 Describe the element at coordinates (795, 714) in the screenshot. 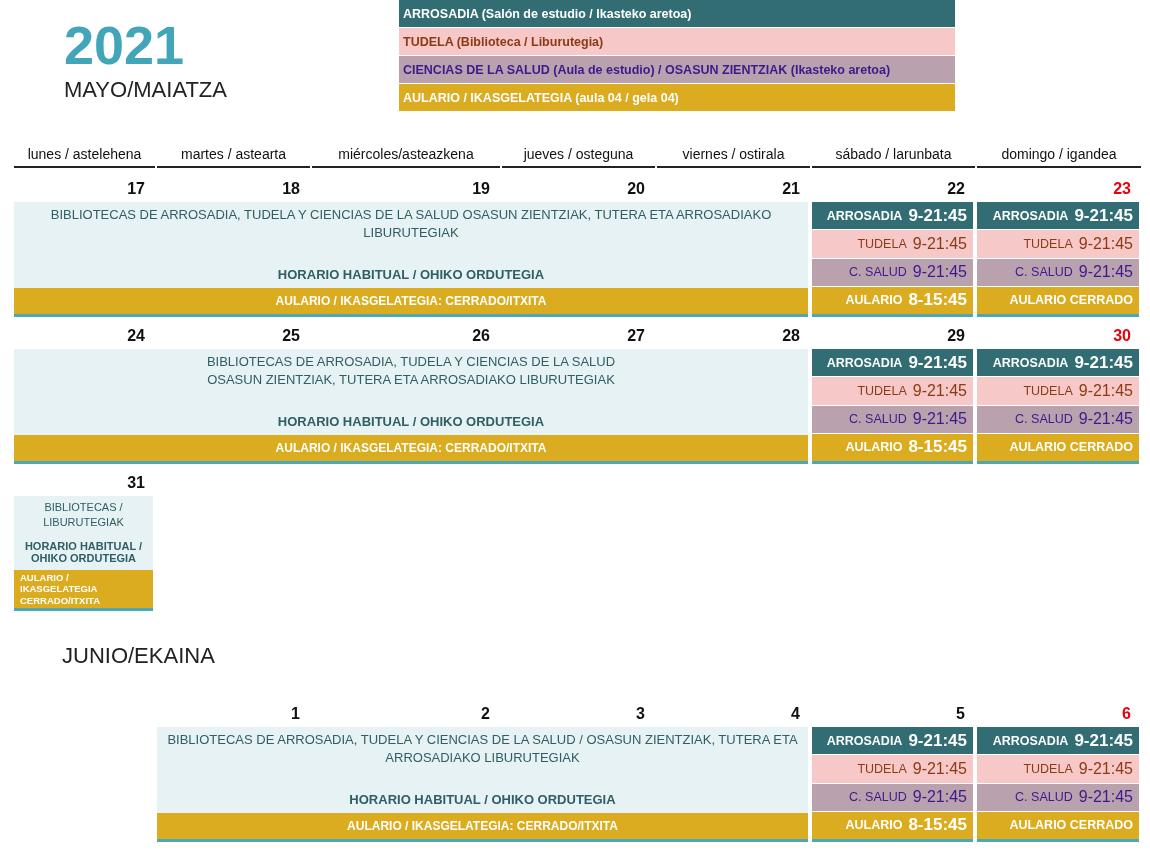

I see `day-number: 4` at that location.